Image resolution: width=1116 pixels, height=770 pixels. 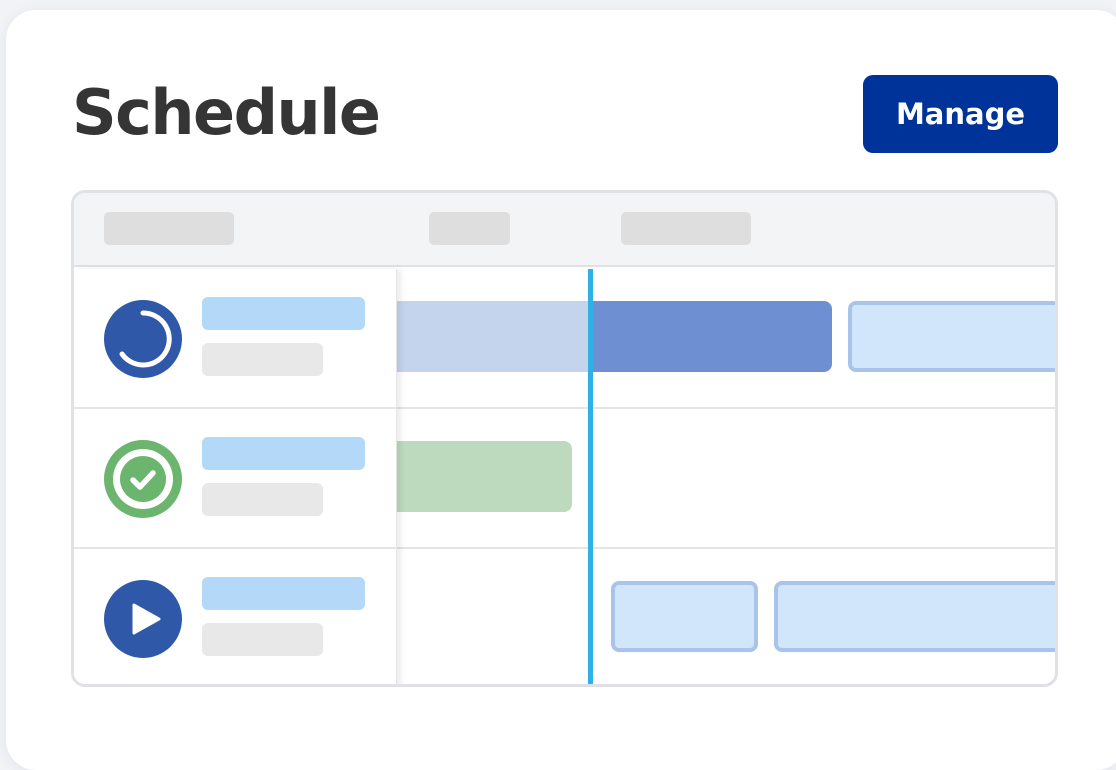 I want to click on check-circle-icon, so click(x=143, y=479).